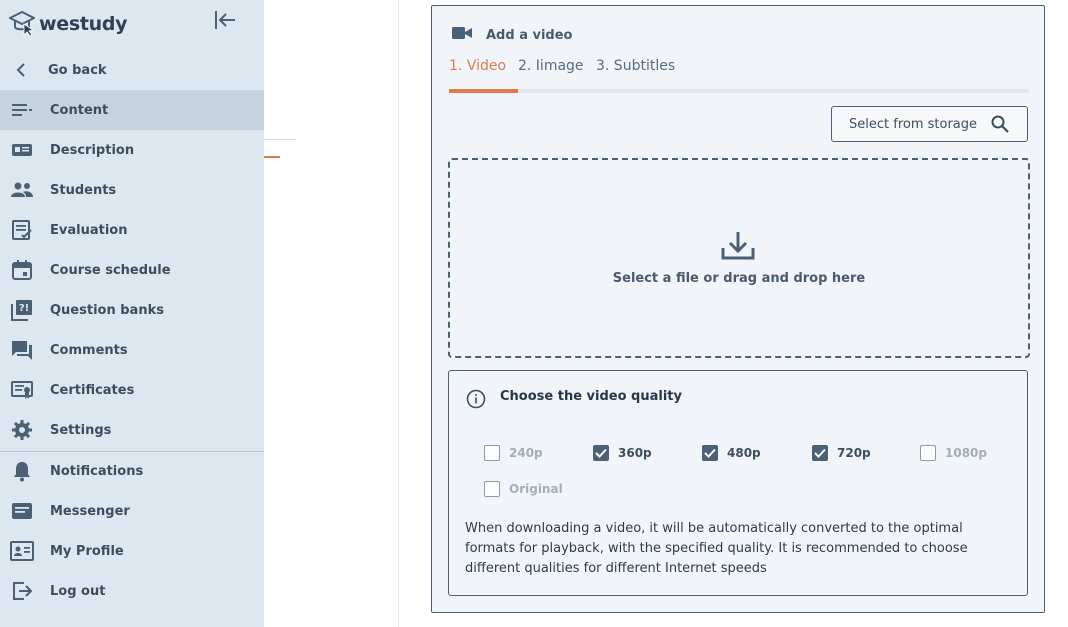 This screenshot has height=627, width=1068. Describe the element at coordinates (92, 390) in the screenshot. I see `sidebar-item-label: Certificates` at that location.